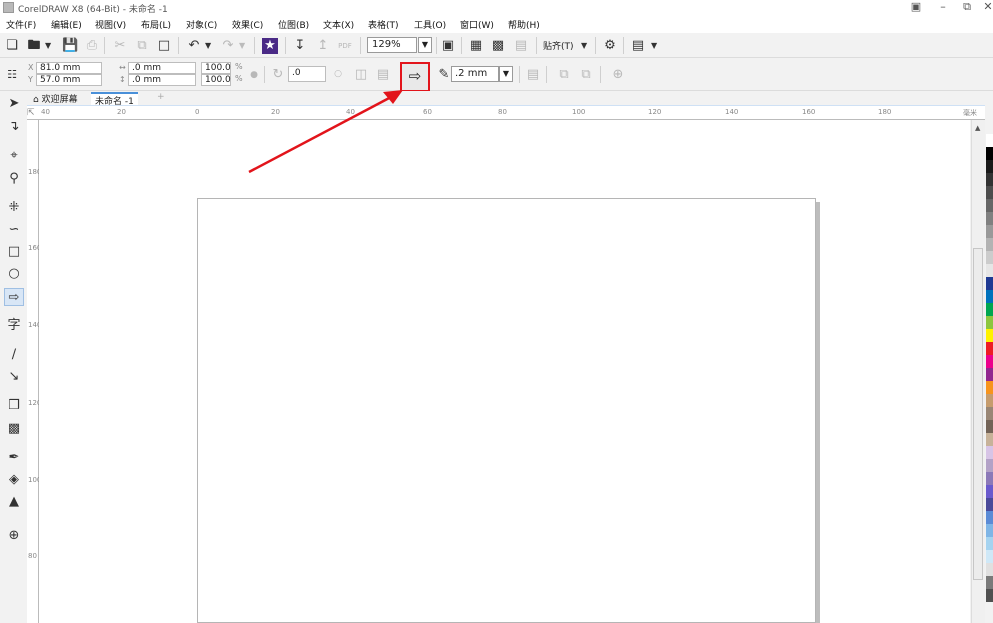  Describe the element at coordinates (393, 97) in the screenshot. I see `annotation-arrow-head` at that location.